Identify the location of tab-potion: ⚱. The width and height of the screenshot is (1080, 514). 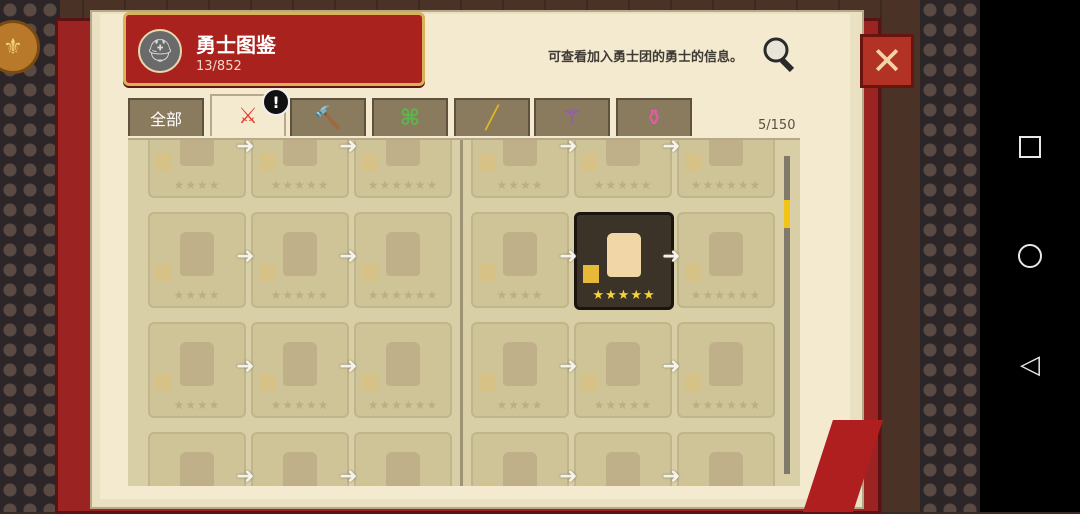
(654, 117).